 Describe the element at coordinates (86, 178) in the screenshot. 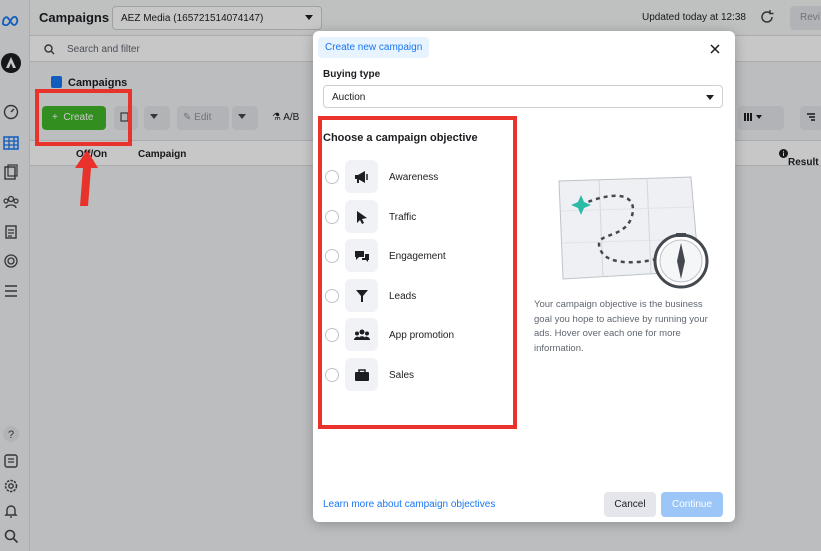

I see `annotation-arrow-icon` at that location.